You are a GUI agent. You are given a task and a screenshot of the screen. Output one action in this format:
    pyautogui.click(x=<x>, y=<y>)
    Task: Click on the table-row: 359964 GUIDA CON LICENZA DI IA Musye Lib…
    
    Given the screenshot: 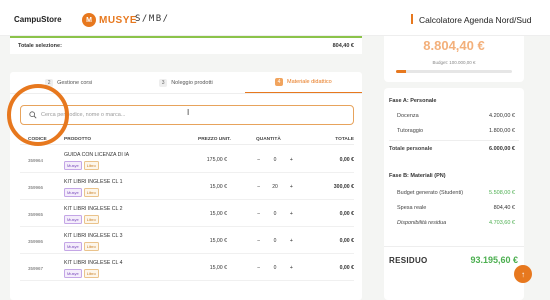 What is the action you would take?
    pyautogui.click(x=187, y=159)
    